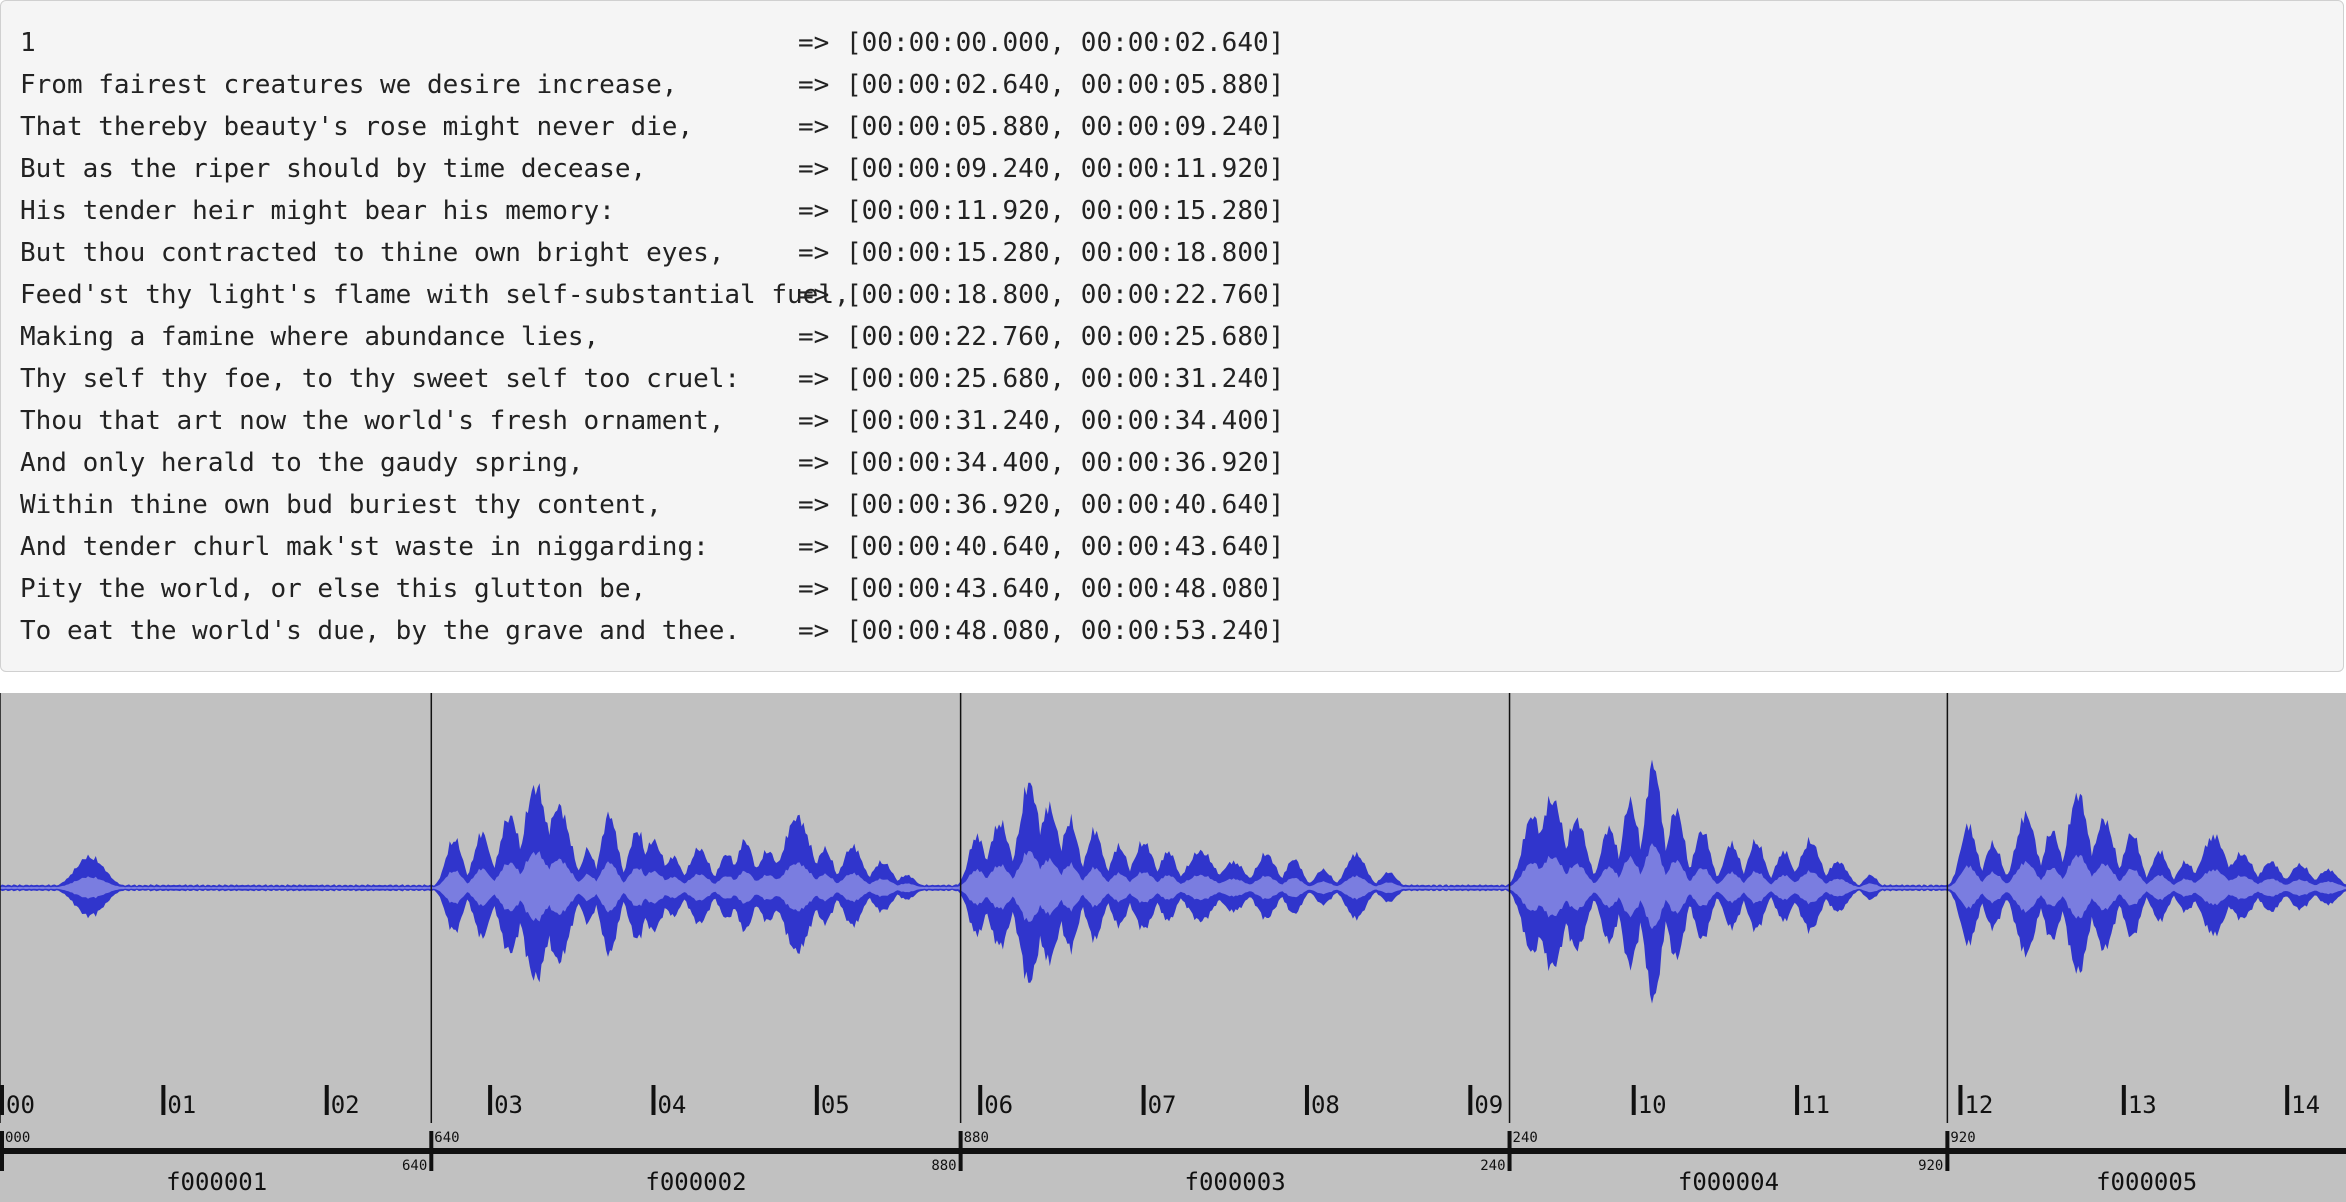  What do you see at coordinates (1930, 1166) in the screenshot?
I see `fragment-end-label: 920` at bounding box center [1930, 1166].